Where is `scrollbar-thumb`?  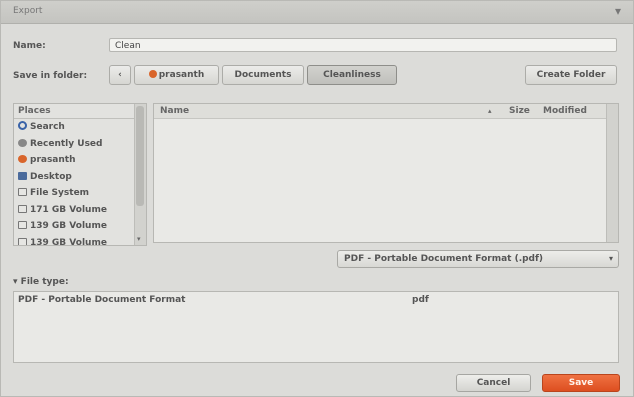 scrollbar-thumb is located at coordinates (140, 156).